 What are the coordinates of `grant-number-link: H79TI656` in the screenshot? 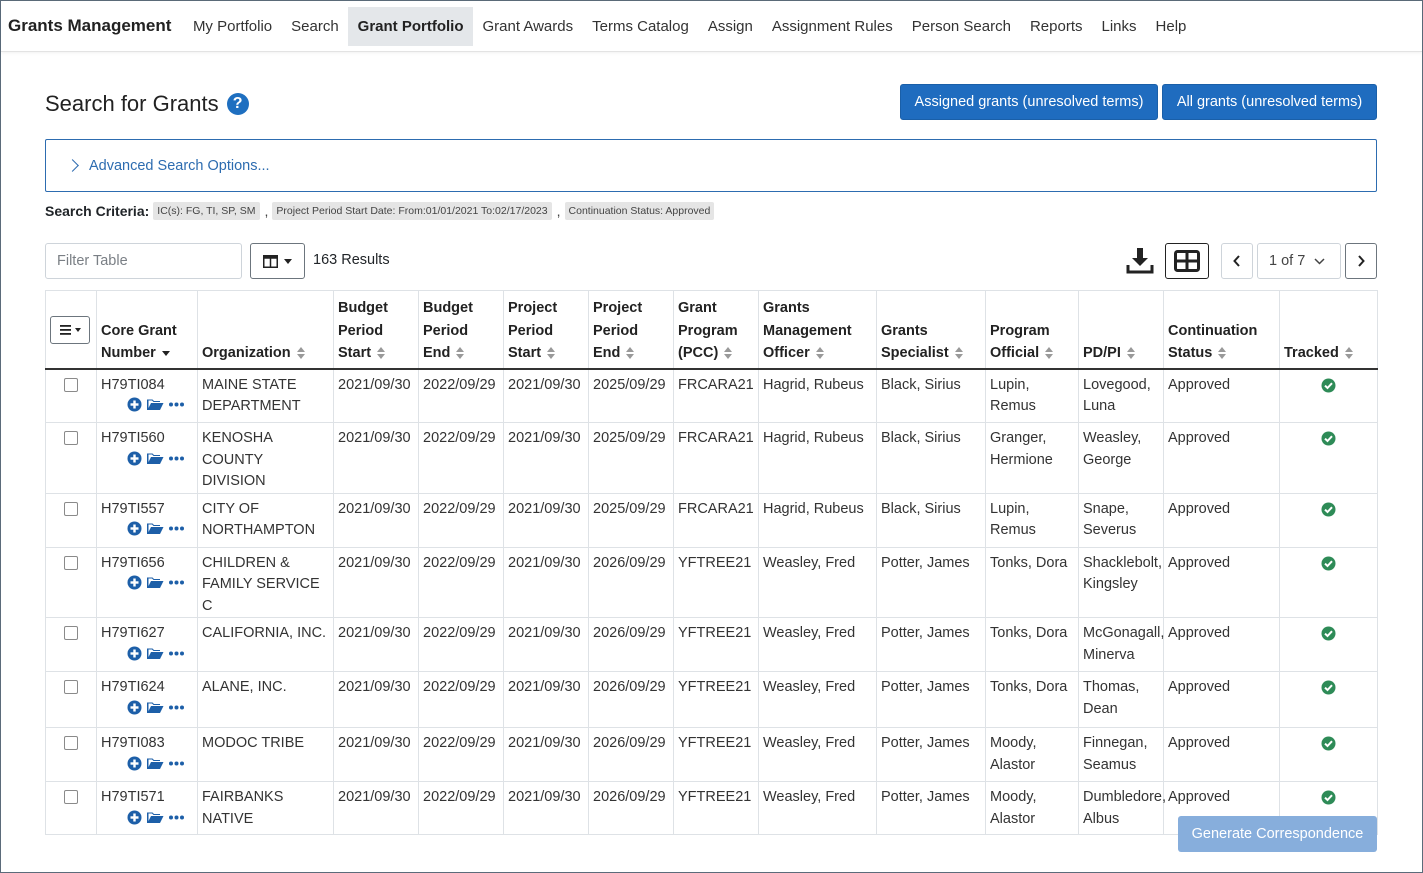 It's located at (133, 563).